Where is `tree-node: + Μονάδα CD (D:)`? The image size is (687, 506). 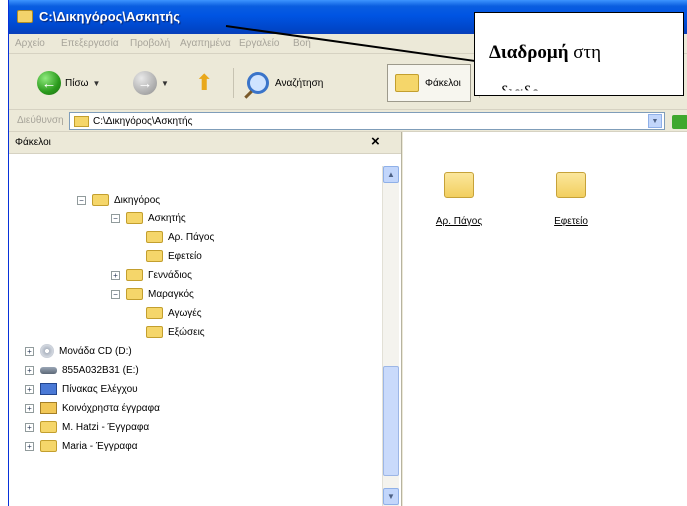
tree-node: + Μονάδα CD (D:) is located at coordinates (78, 351).